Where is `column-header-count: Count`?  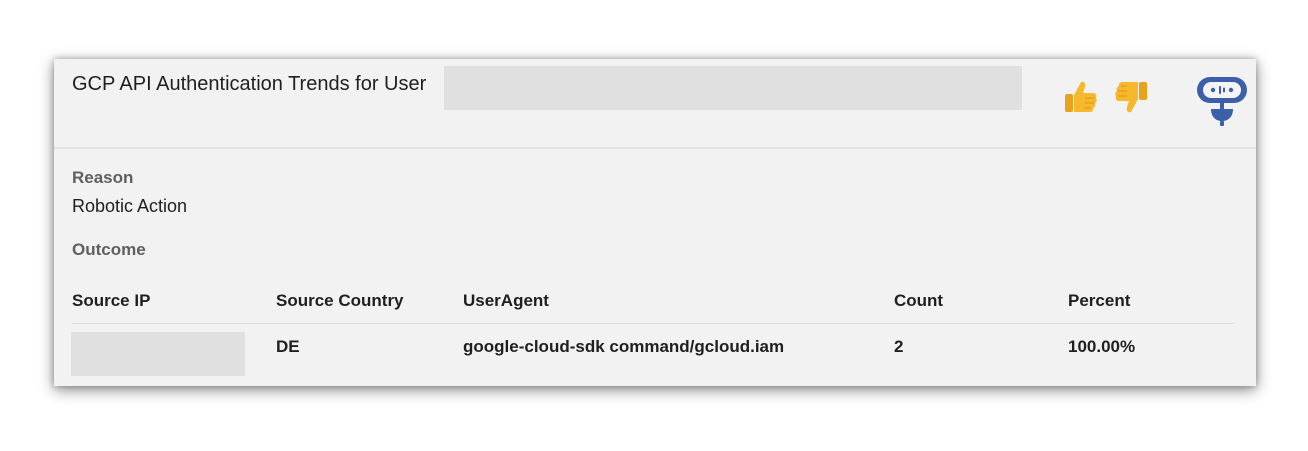
column-header-count: Count is located at coordinates (918, 301).